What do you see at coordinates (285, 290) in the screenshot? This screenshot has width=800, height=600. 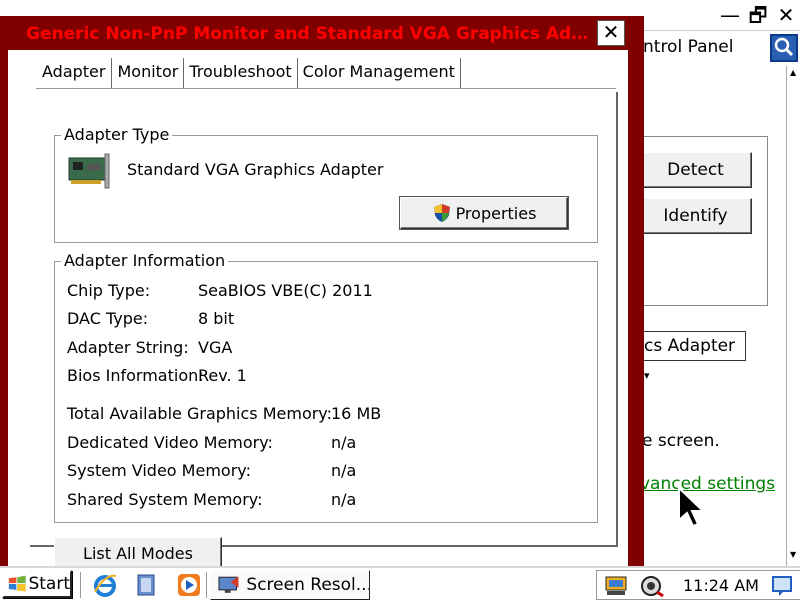 I see `chip-type-value: SeaBIOS VBE(C) 2011` at bounding box center [285, 290].